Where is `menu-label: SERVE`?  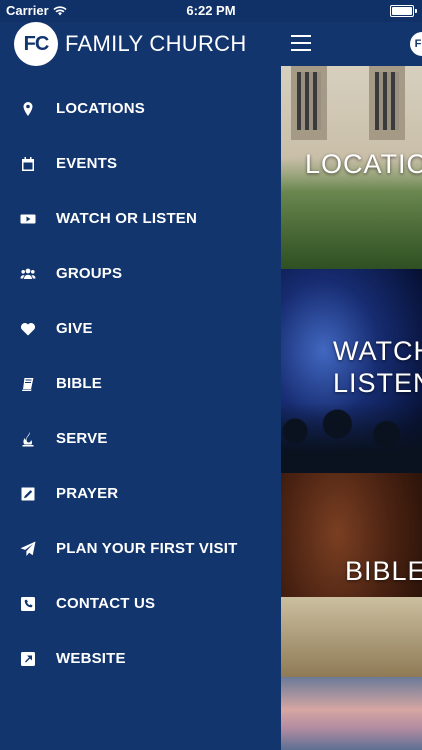 menu-label: SERVE is located at coordinates (82, 438).